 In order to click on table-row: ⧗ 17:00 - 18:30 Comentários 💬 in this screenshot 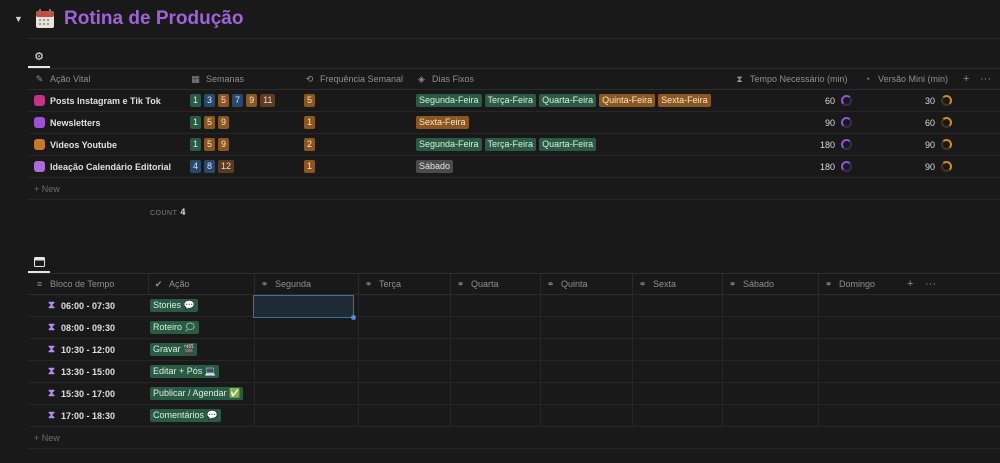, I will do `click(514, 416)`.